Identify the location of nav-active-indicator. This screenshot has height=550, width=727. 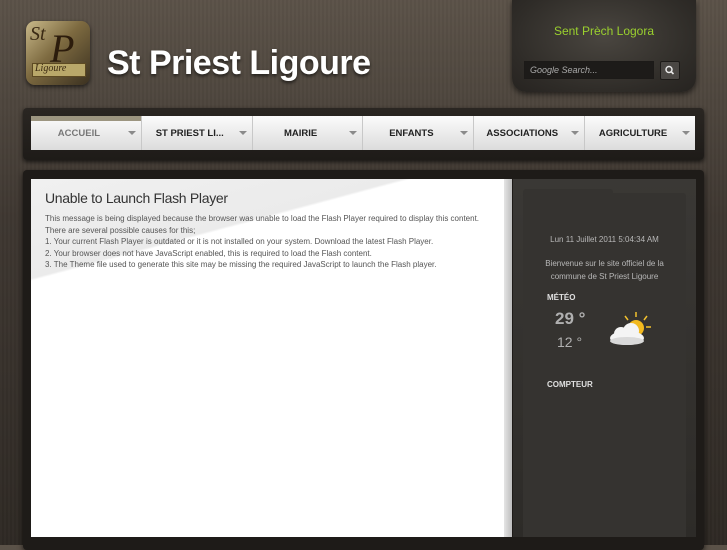
(86, 118).